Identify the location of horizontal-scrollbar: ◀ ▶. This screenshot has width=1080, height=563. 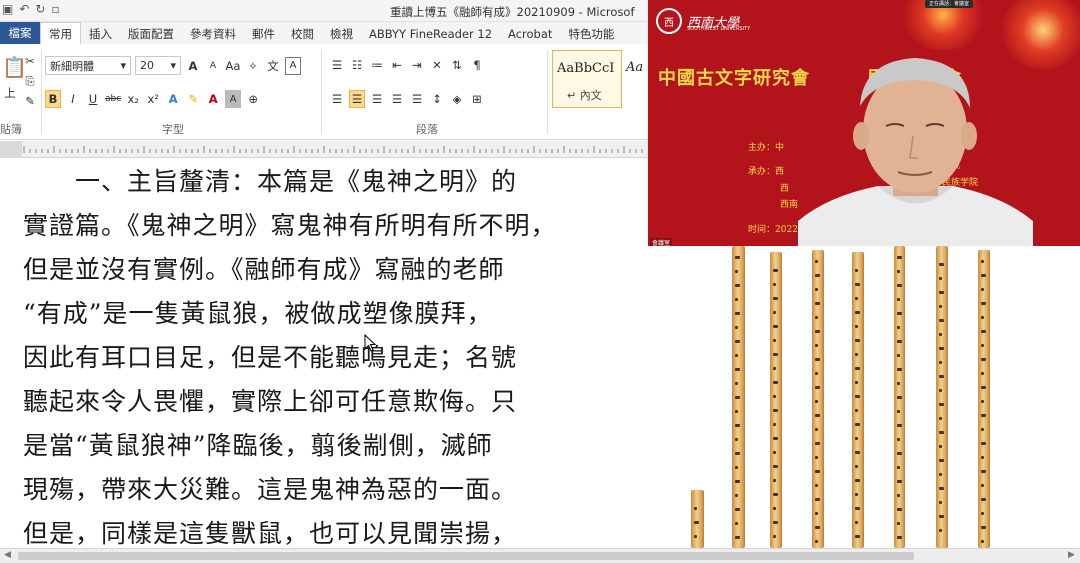
(540, 555).